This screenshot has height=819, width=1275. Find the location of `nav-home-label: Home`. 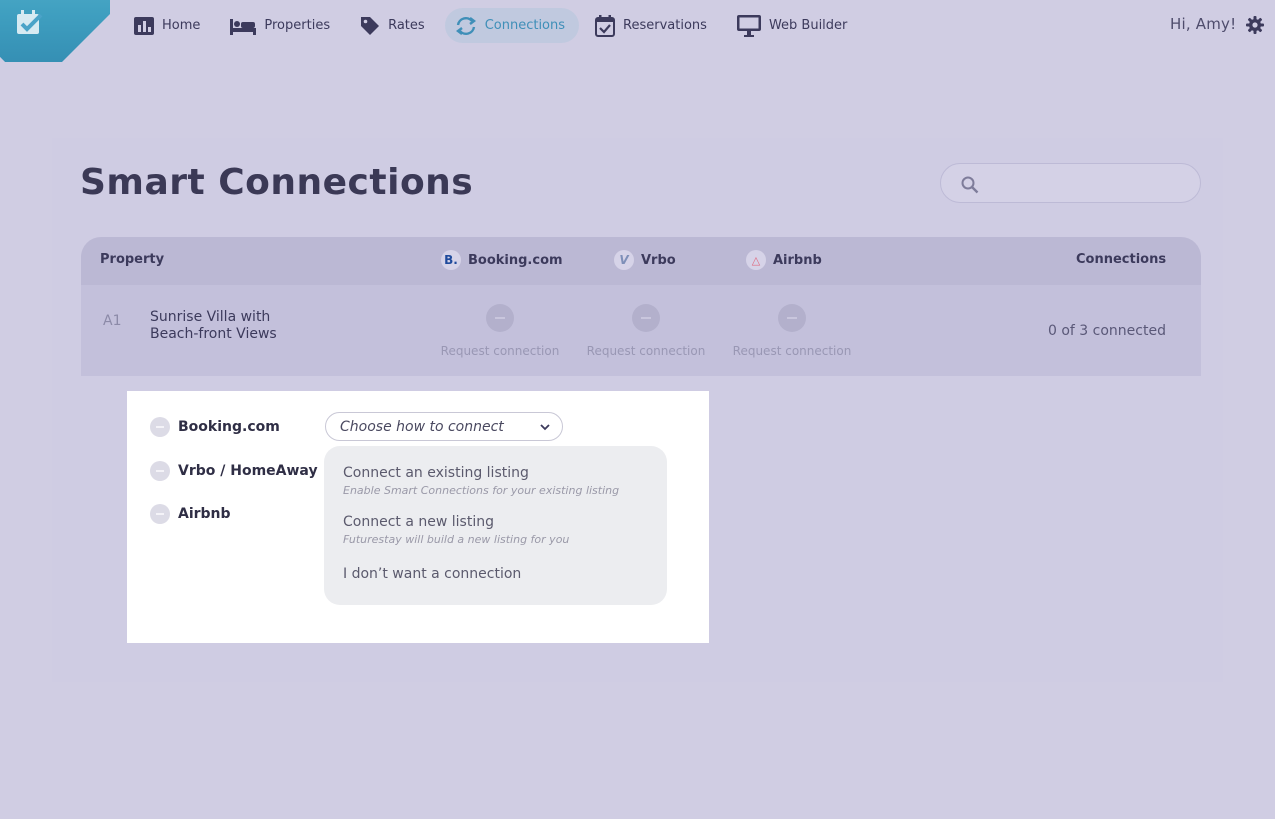

nav-home-label: Home is located at coordinates (181, 25).